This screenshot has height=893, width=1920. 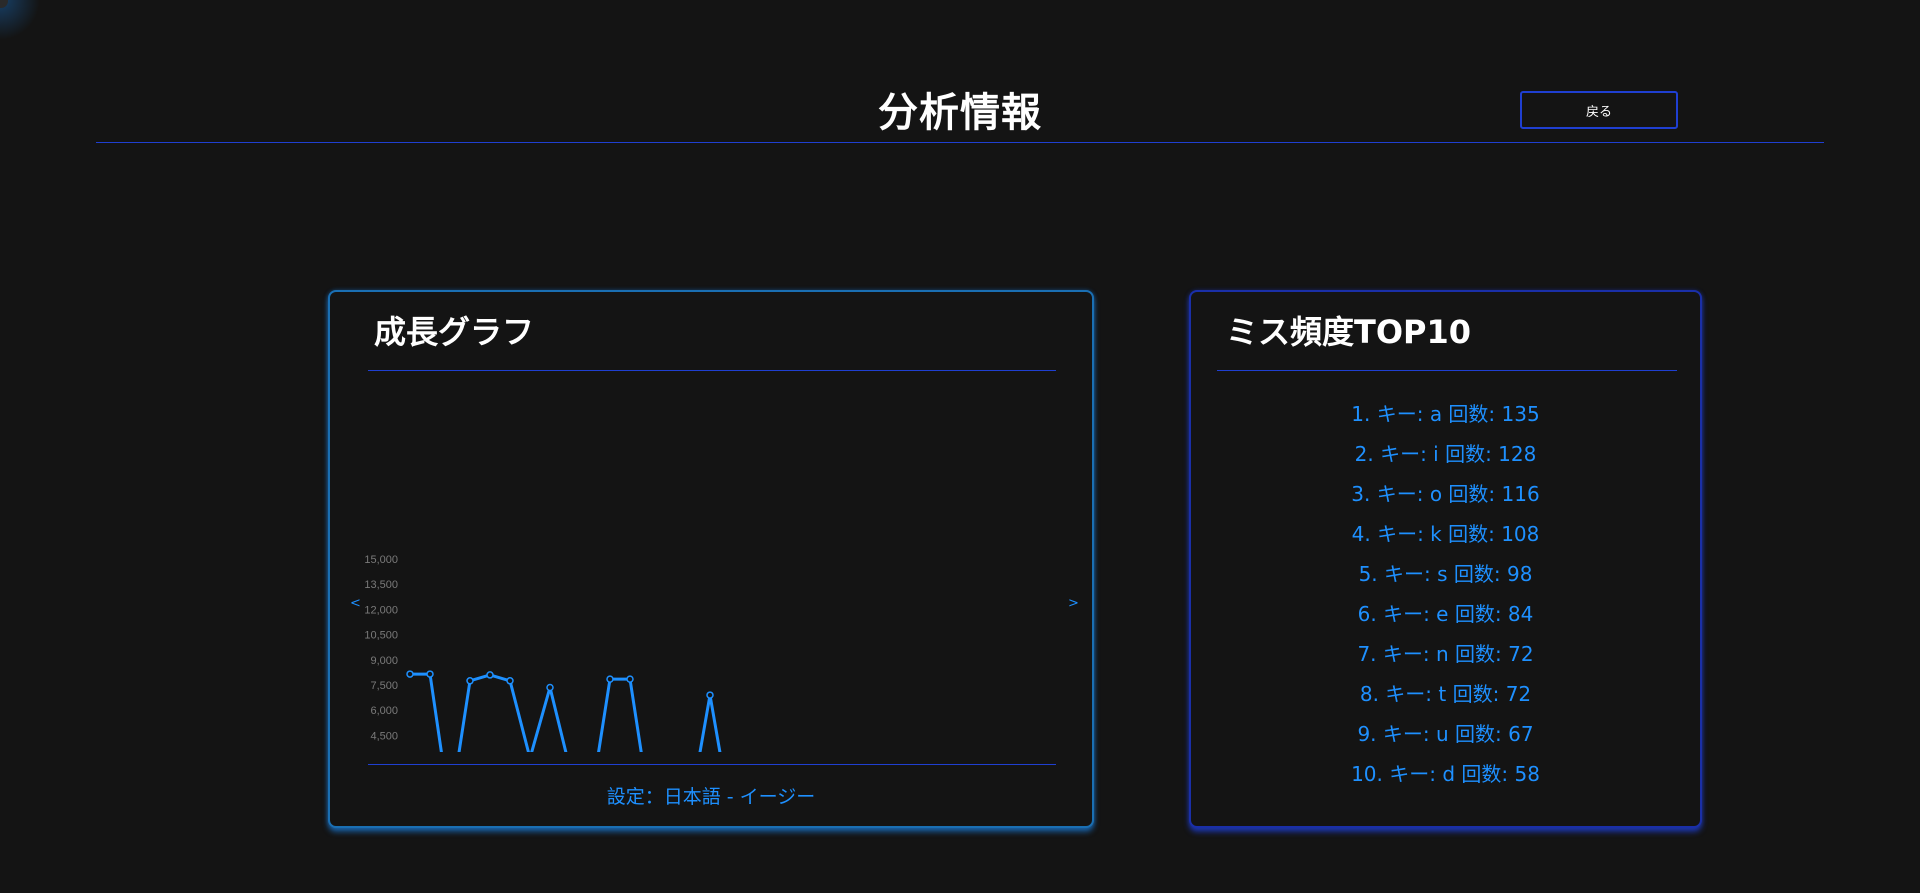 I want to click on miss-list-item: 6. キー: e 回数: 84, so click(x=1445, y=614).